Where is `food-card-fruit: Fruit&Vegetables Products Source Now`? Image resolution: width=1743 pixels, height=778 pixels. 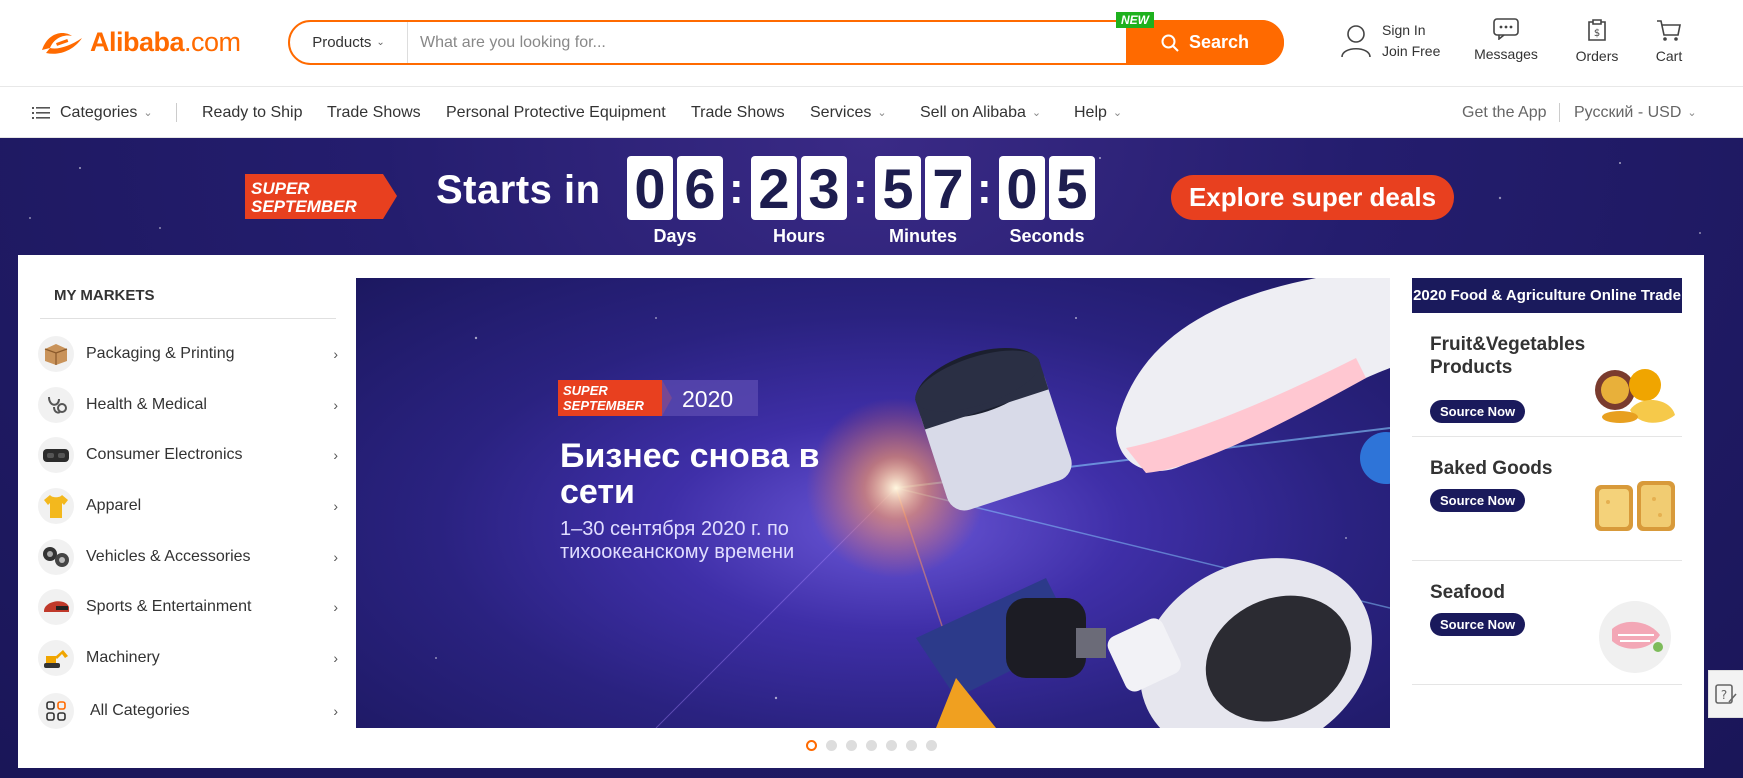
food-card-fruit: Fruit&Vegetables Products Source Now is located at coordinates (1547, 375).